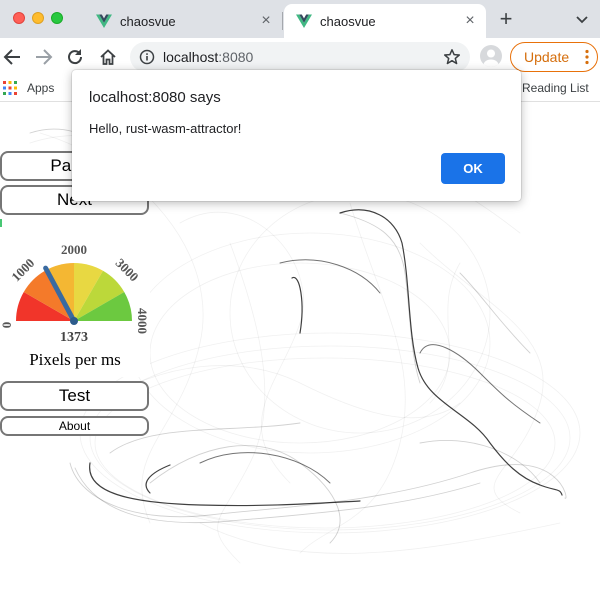 The image size is (600, 589). I want to click on apps-grid-icon, so click(10, 88).